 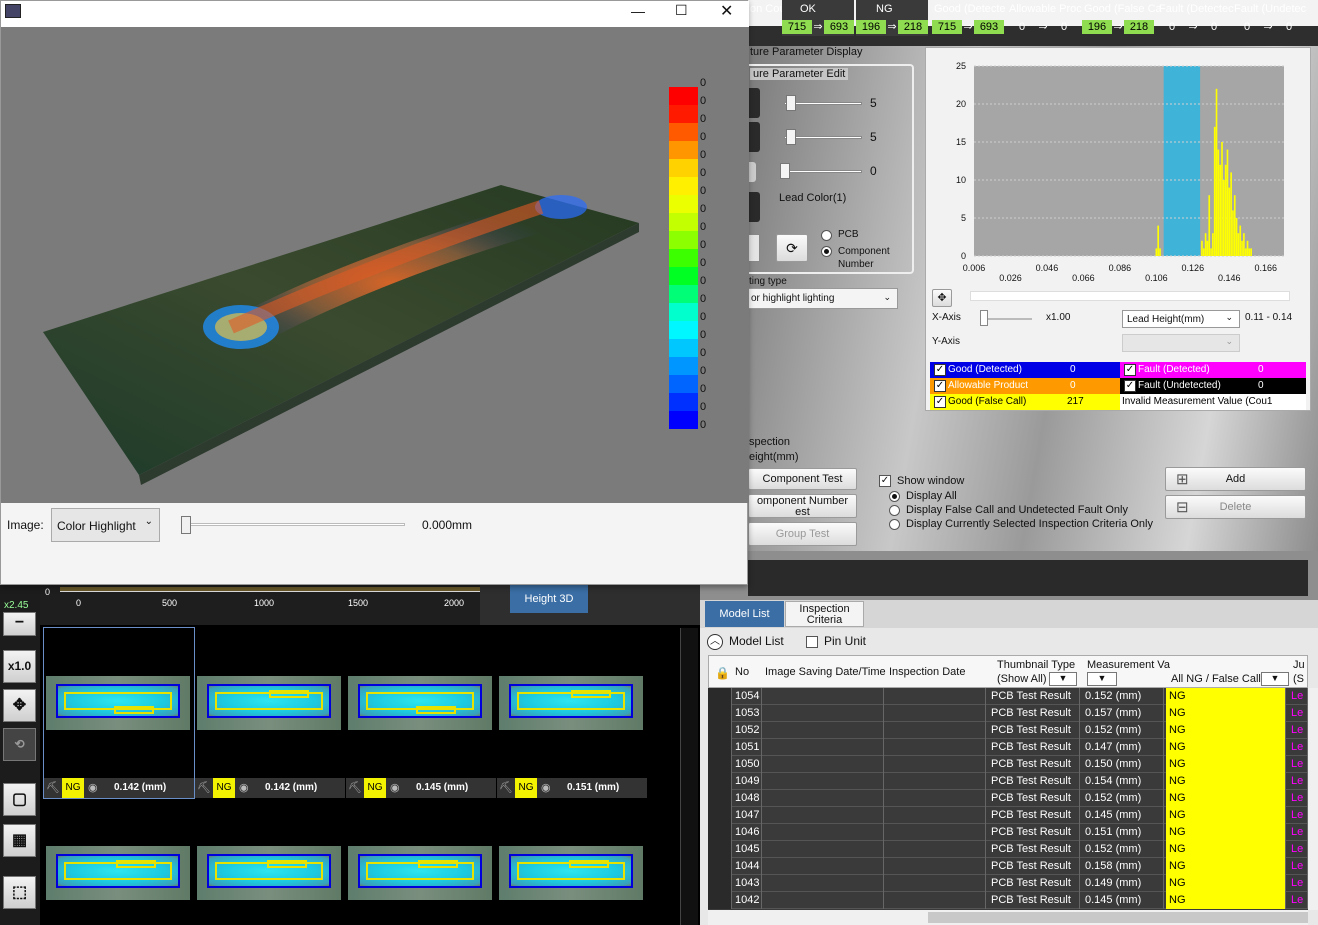 I want to click on table-row: 1043 PCB Test Result 0.149 (mm) NG Le, so click(x=1008, y=883).